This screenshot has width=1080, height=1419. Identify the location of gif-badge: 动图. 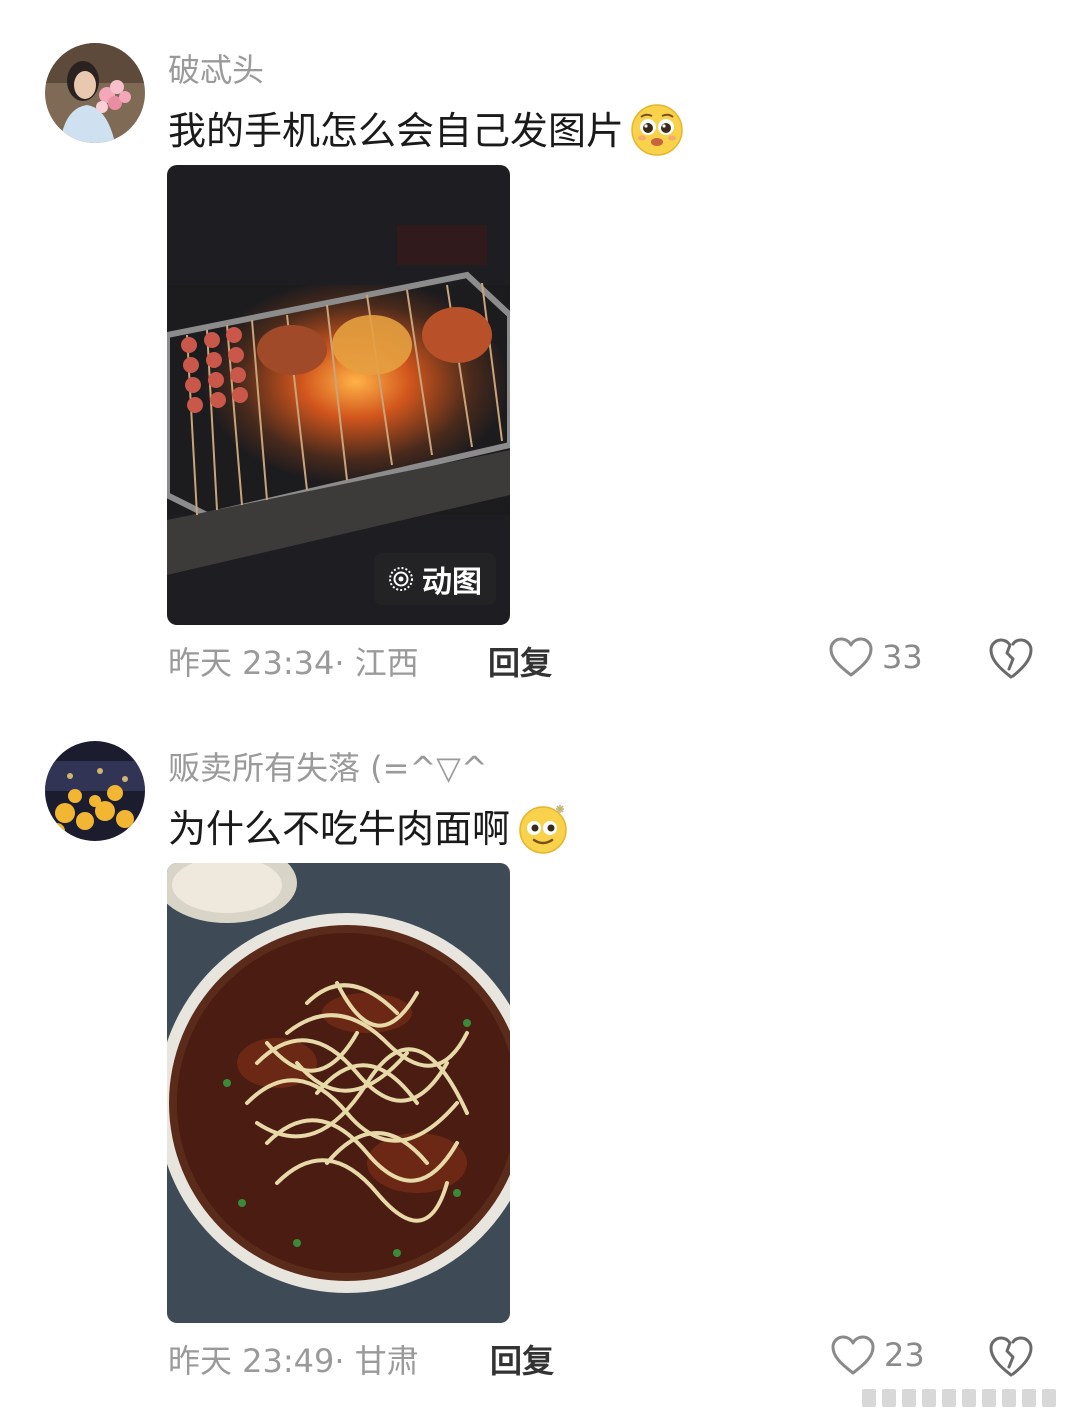
(435, 579).